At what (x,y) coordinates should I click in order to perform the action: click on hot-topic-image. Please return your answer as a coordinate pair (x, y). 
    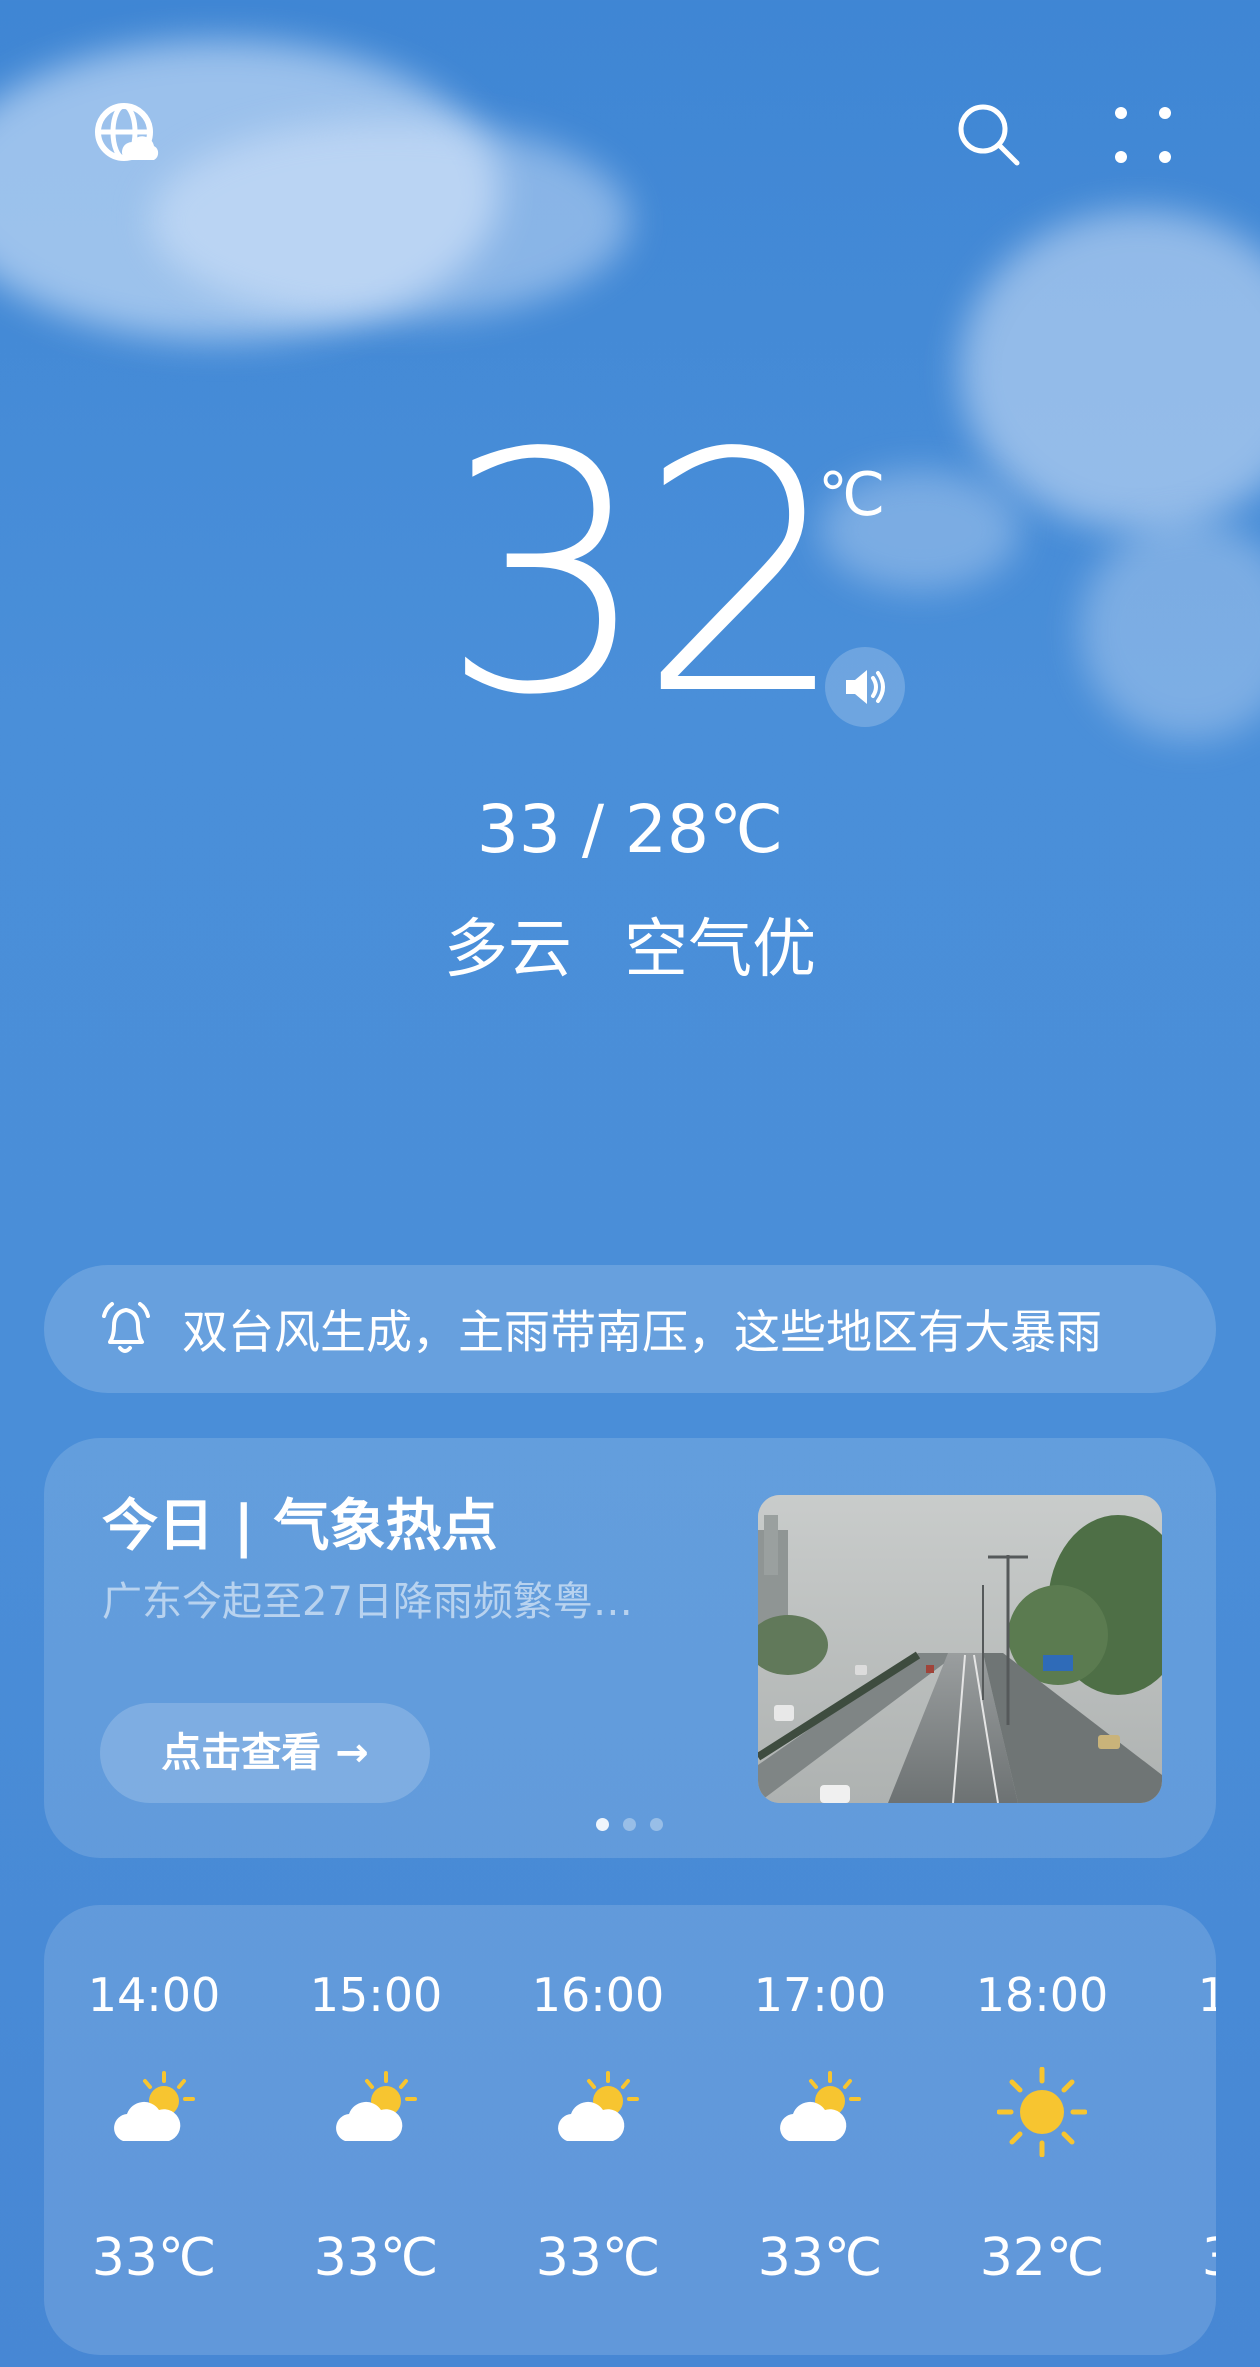
    Looking at the image, I should click on (960, 1649).